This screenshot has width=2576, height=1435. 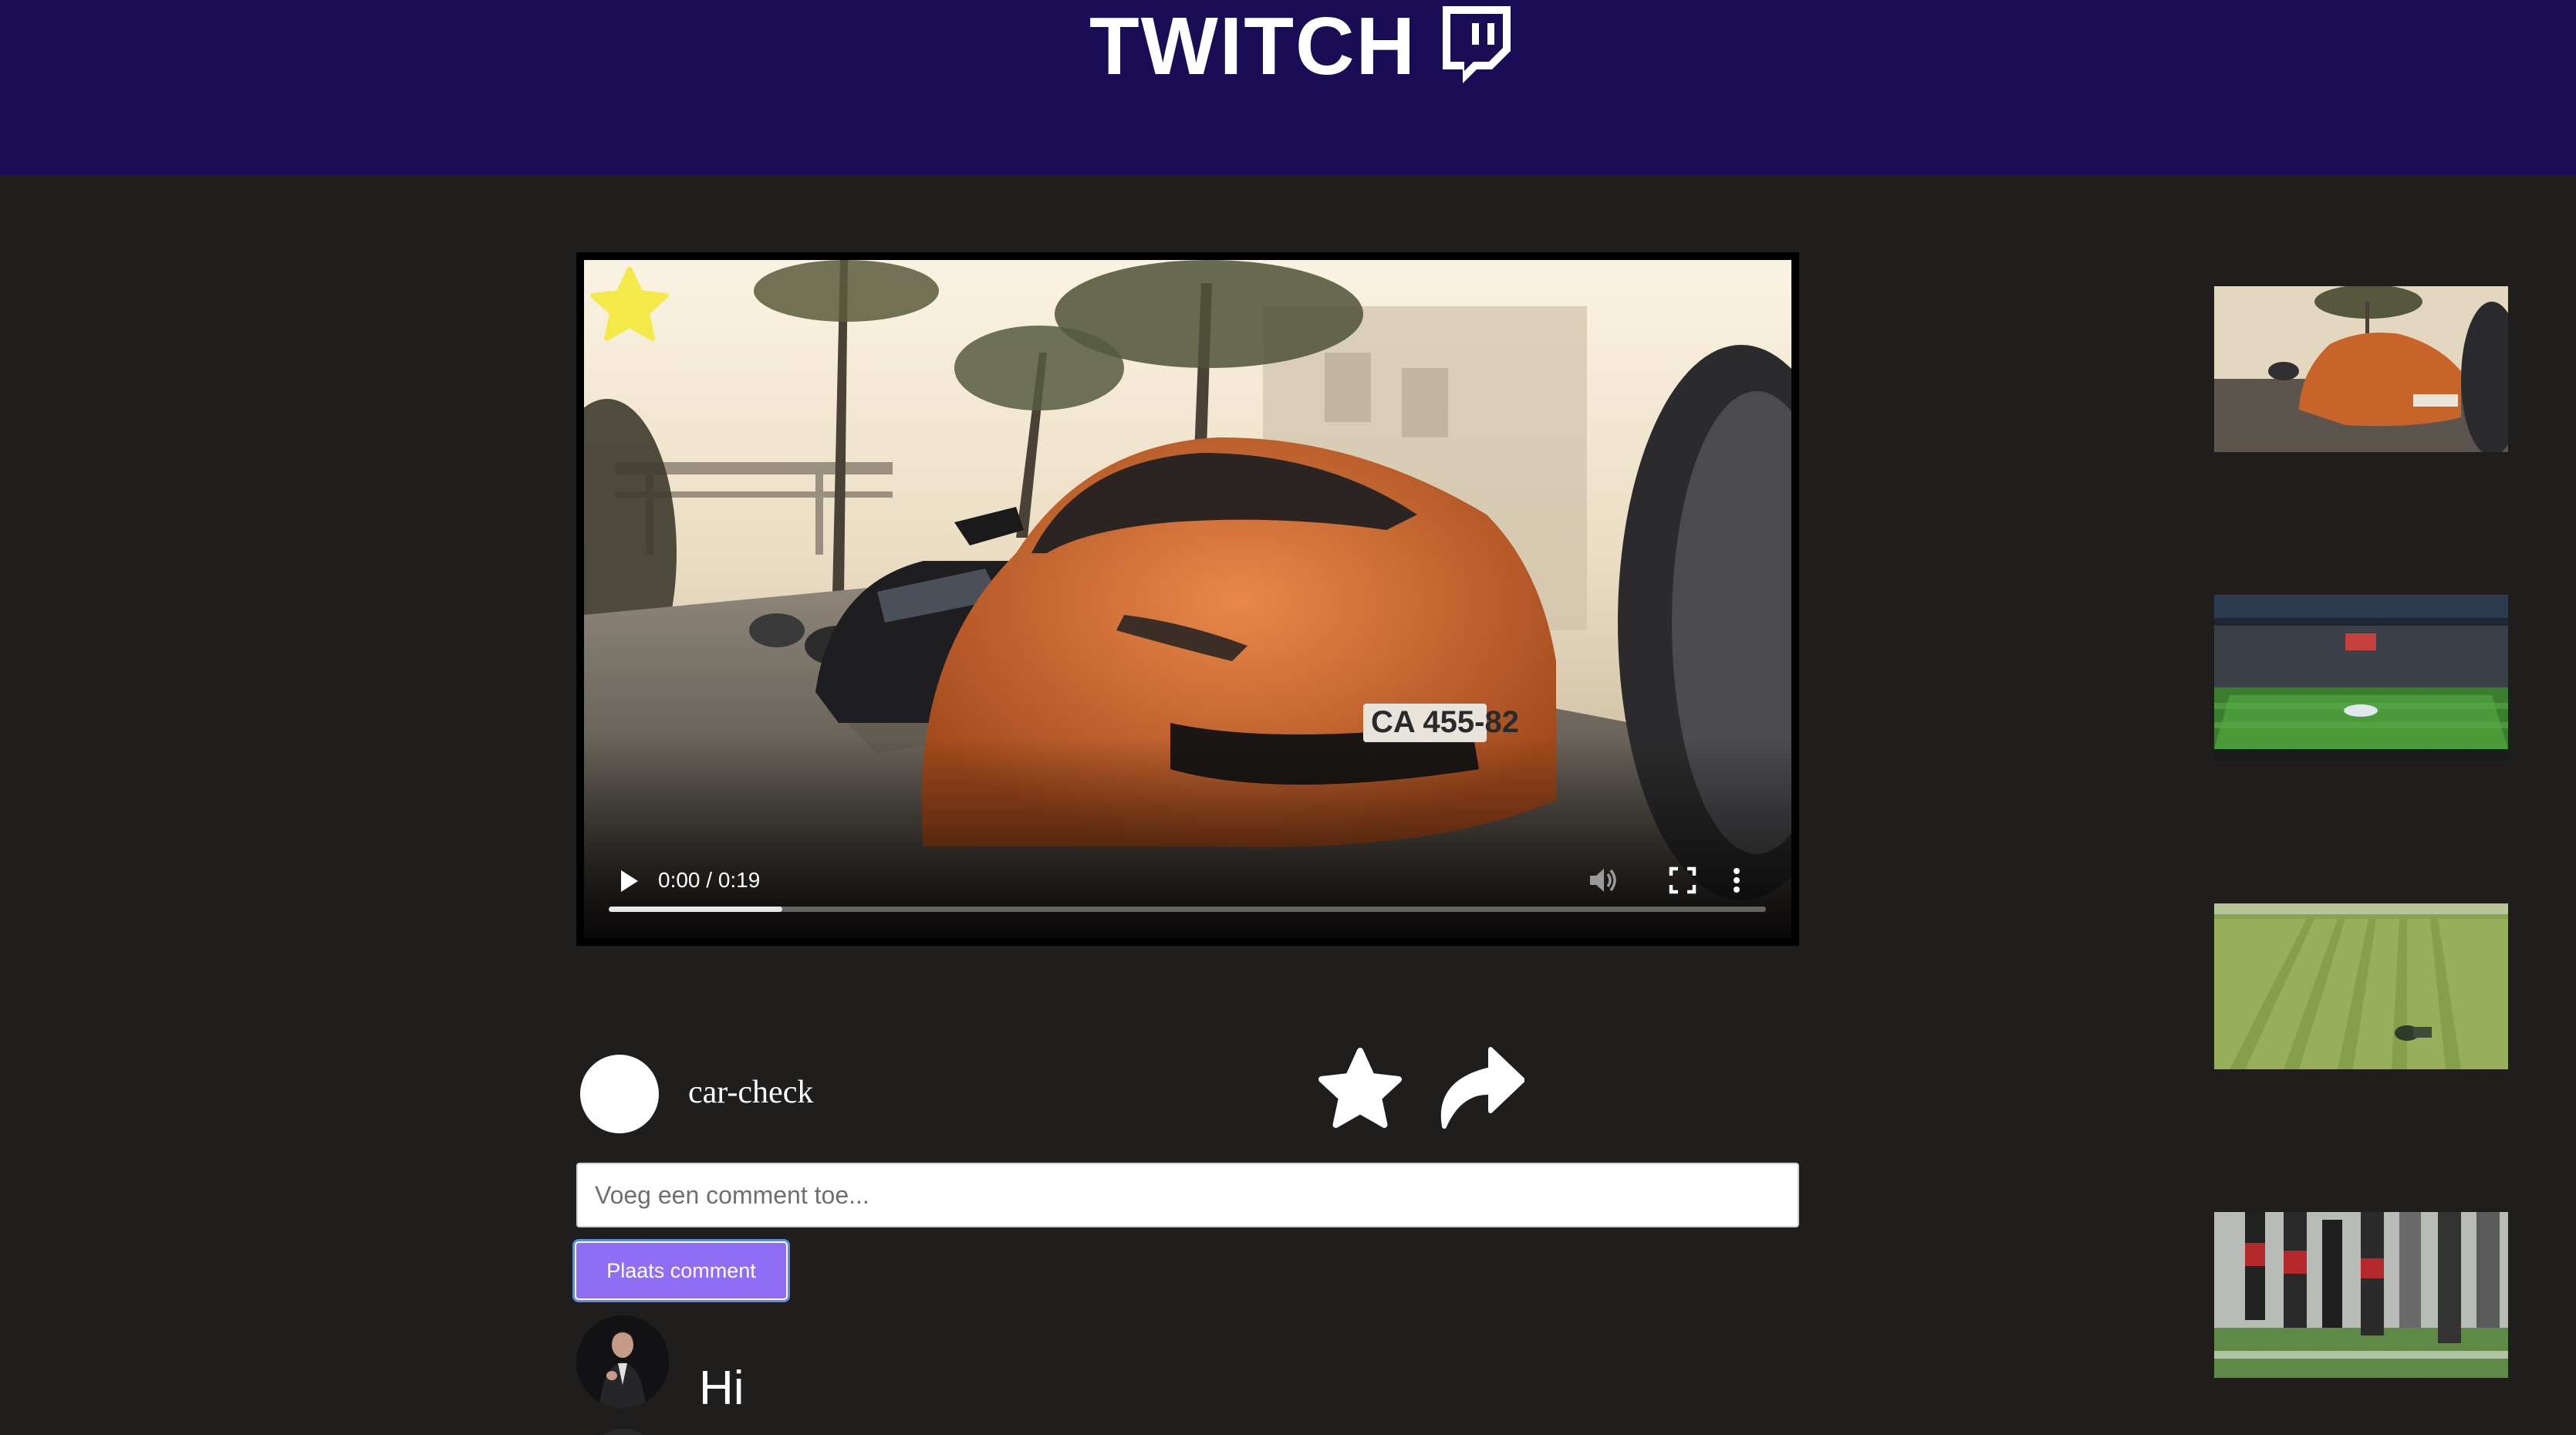 I want to click on sidebar-thumbnail-field, so click(x=2361, y=986).